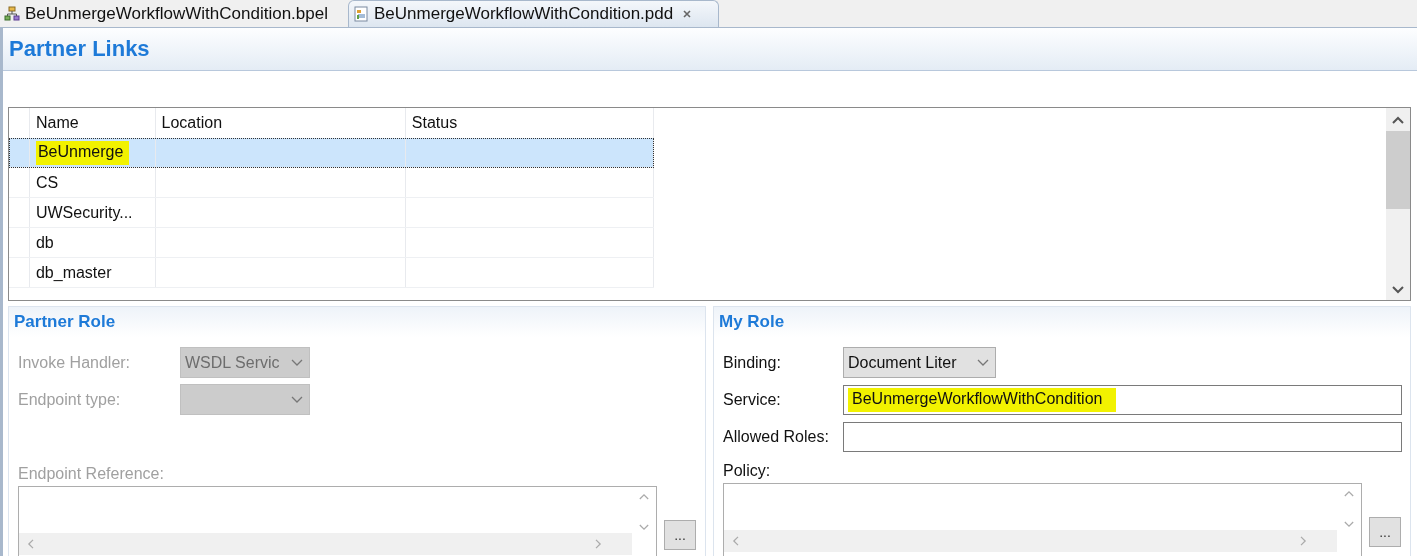 The width and height of the screenshot is (1417, 556). Describe the element at coordinates (776, 436) in the screenshot. I see `field-label: Allowed Roles:` at that location.